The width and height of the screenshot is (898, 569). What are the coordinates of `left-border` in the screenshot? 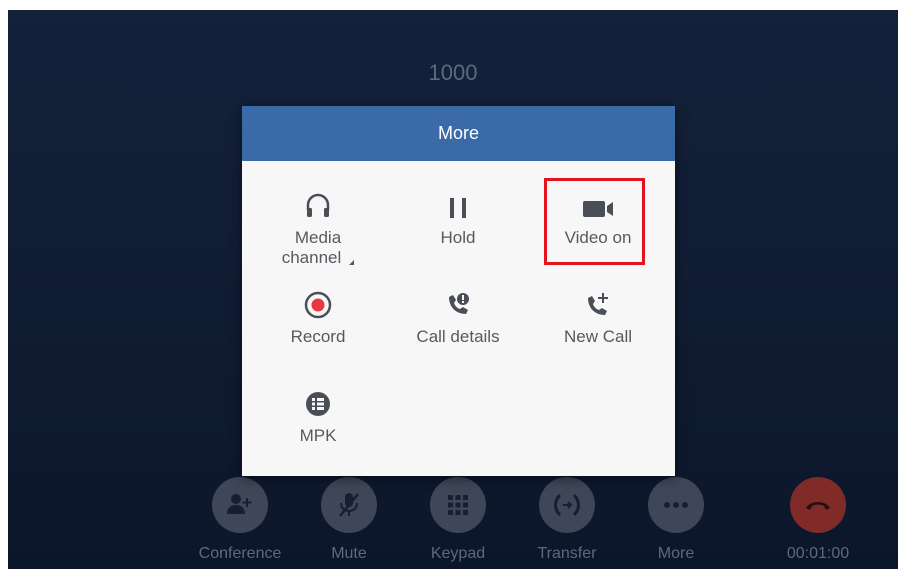 It's located at (4, 284).